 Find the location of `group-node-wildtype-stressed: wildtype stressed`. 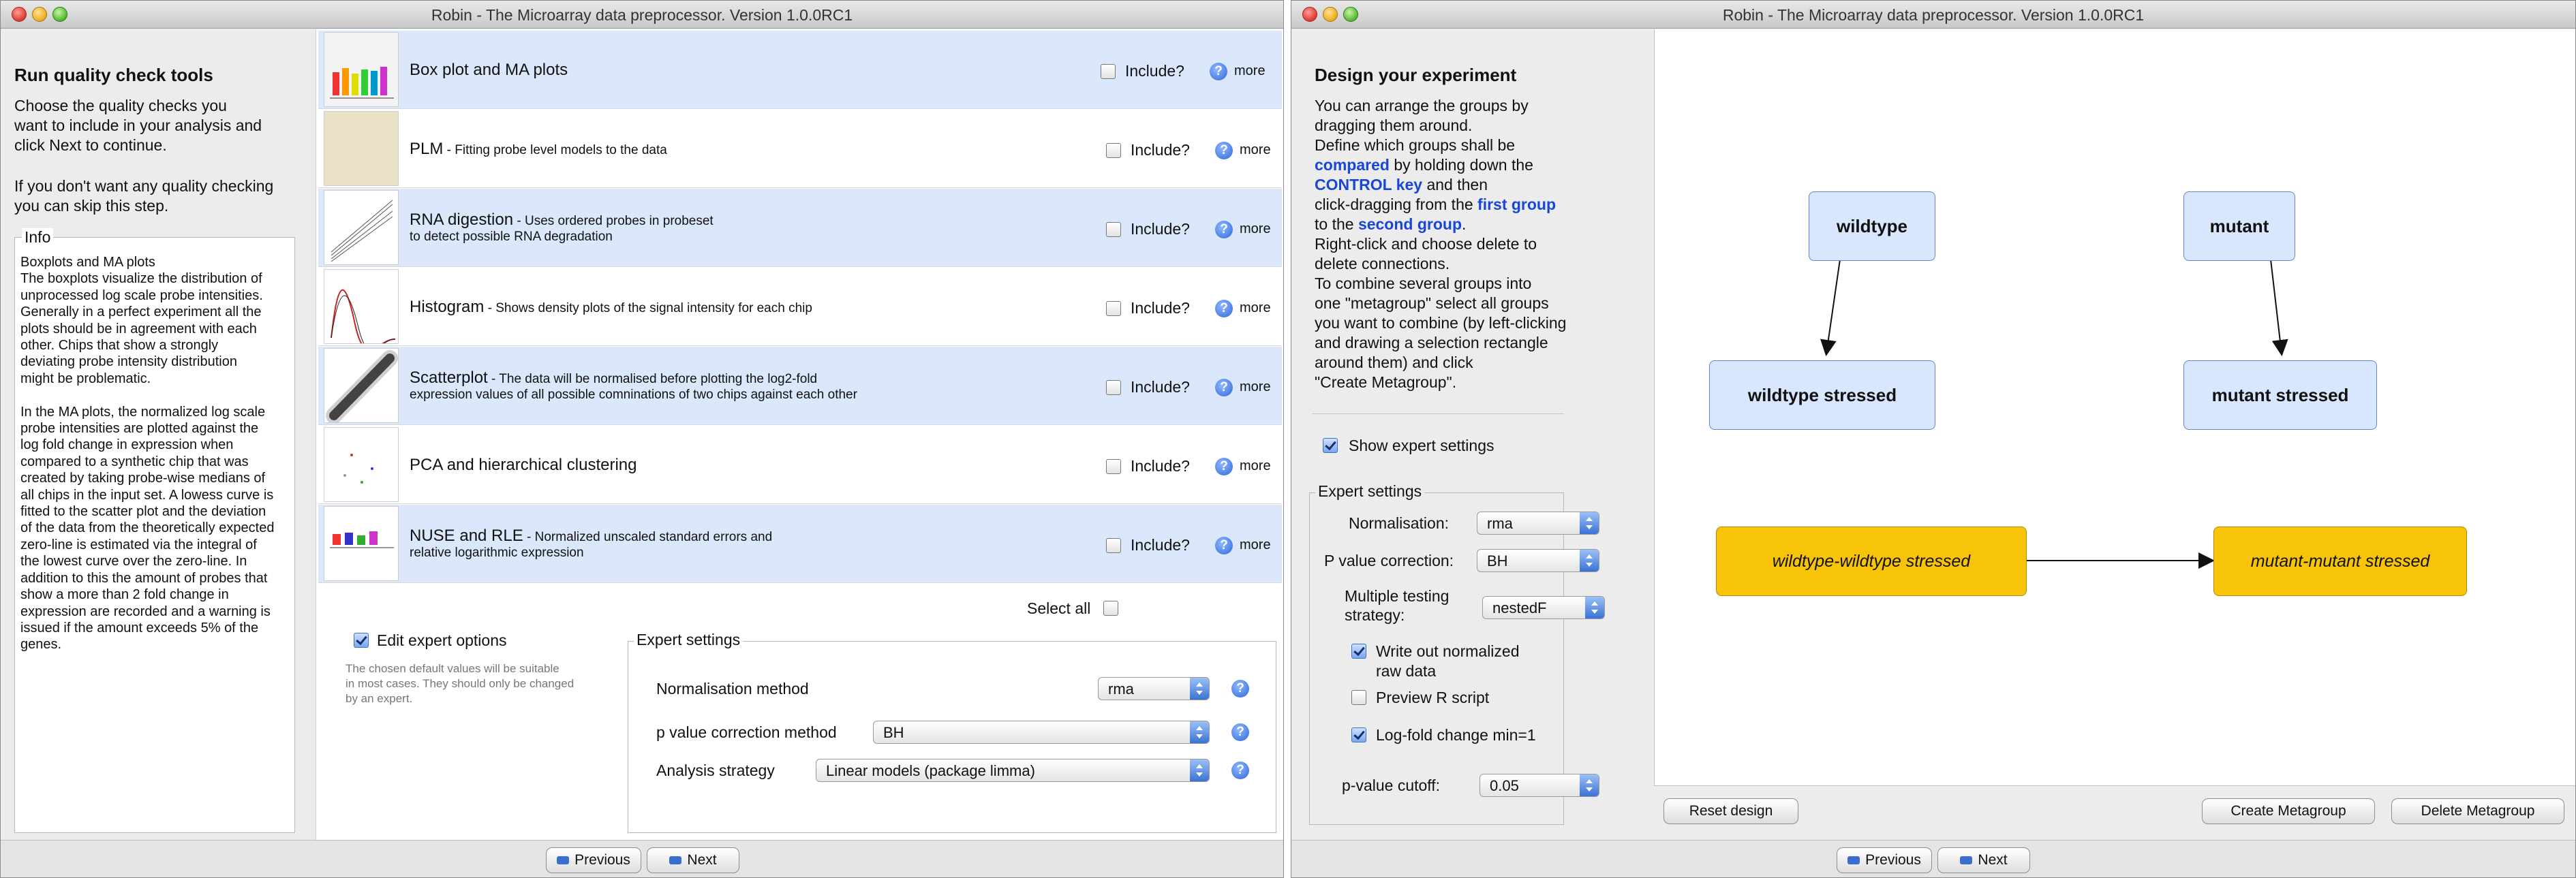

group-node-wildtype-stressed: wildtype stressed is located at coordinates (1822, 395).